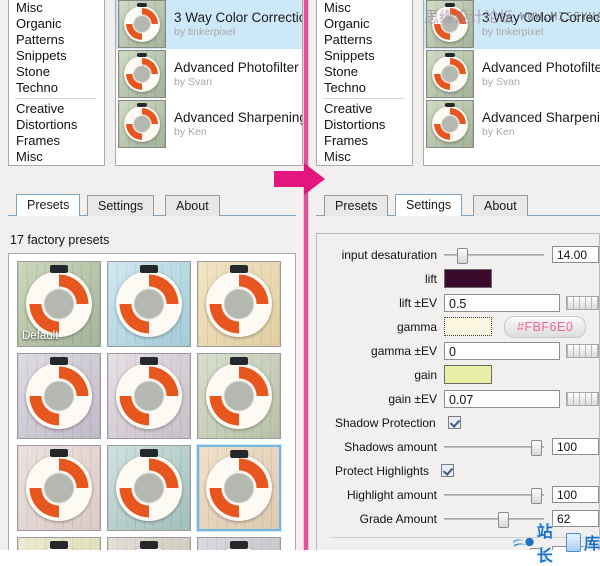 This screenshot has height=566, width=600. What do you see at coordinates (523, 542) in the screenshot?
I see `flame-icon` at bounding box center [523, 542].